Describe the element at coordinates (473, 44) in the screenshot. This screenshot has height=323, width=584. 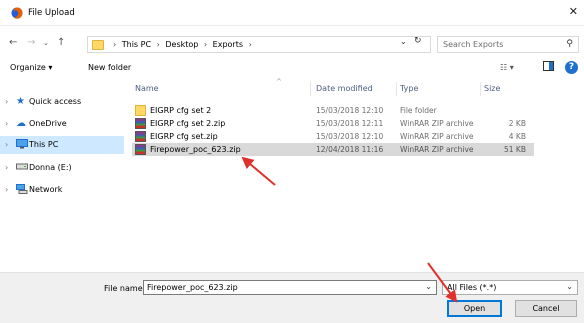
I see `search-placeholder: Search Exports` at that location.